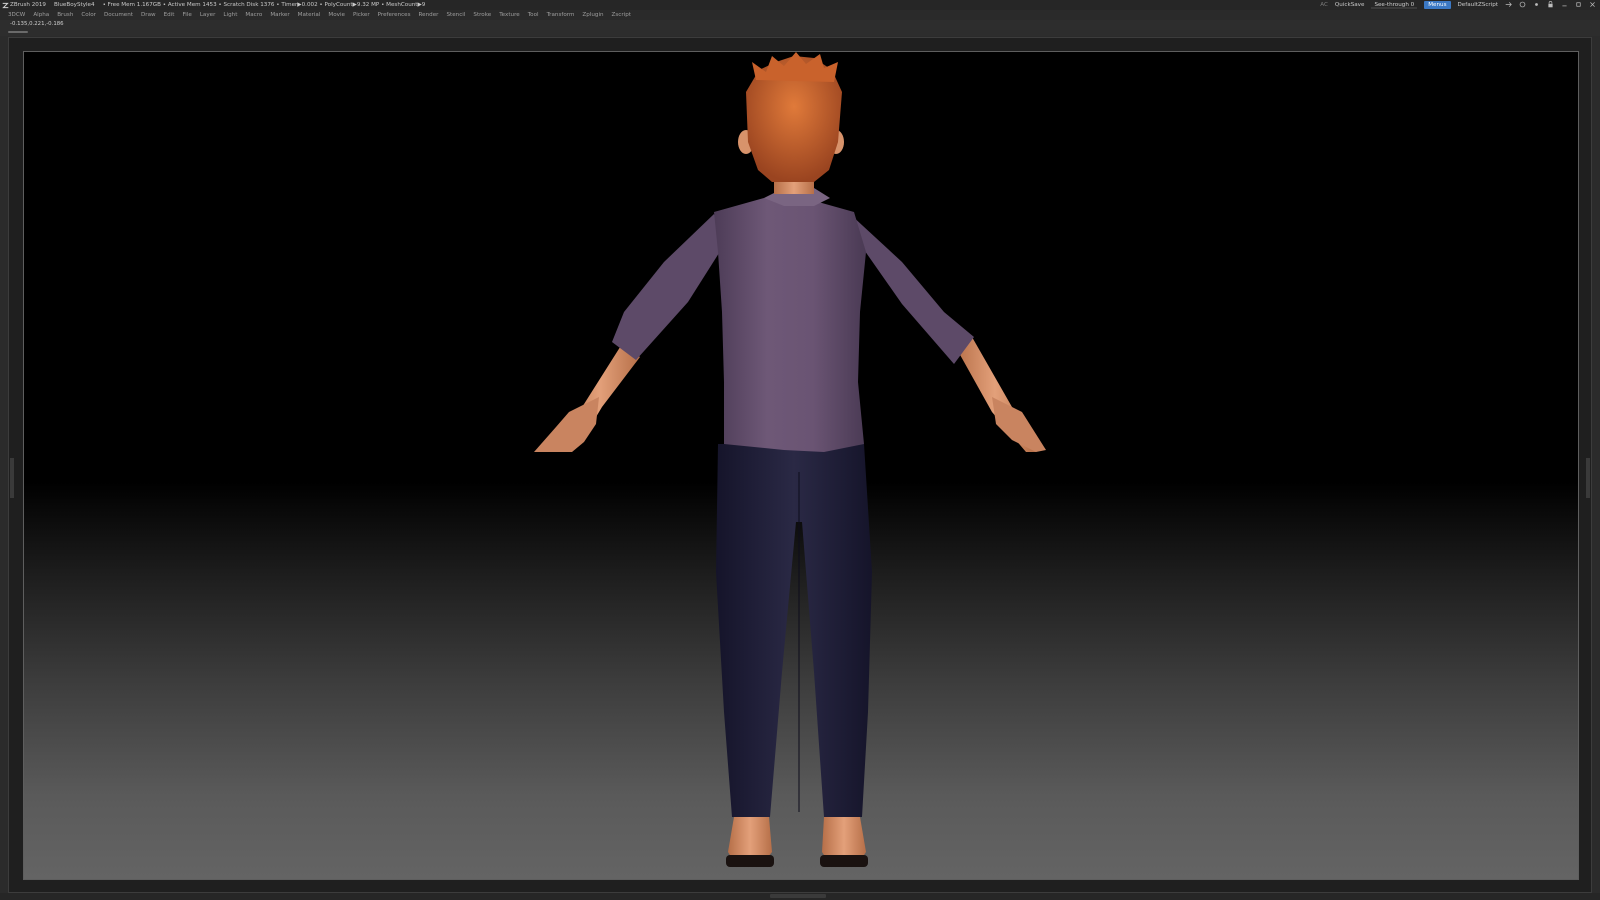  I want to click on menu-movie: Movie, so click(336, 15).